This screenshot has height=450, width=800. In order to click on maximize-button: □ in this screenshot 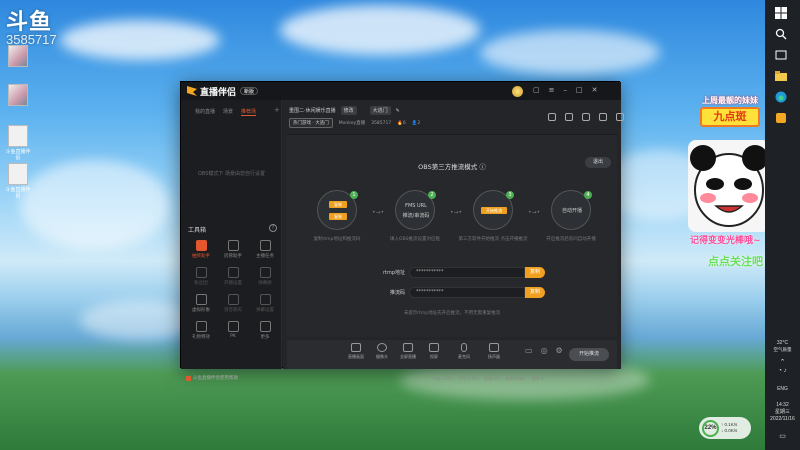, I will do `click(579, 90)`.